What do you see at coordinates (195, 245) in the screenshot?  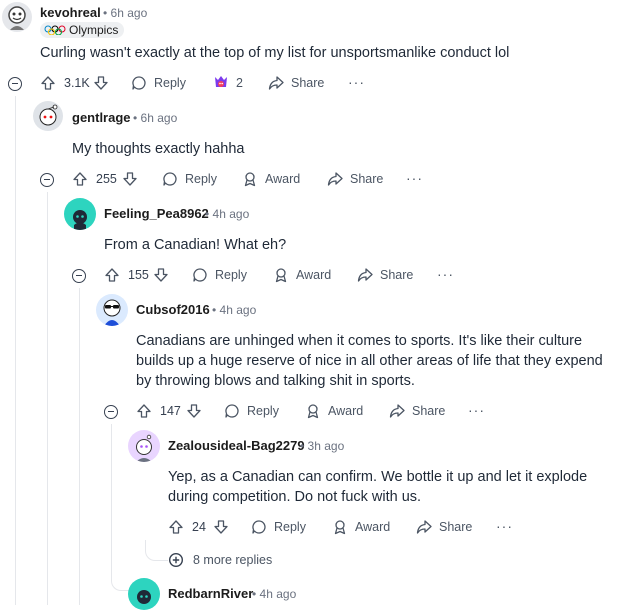 I see `comment-body: From a Canadian! What eh?` at bounding box center [195, 245].